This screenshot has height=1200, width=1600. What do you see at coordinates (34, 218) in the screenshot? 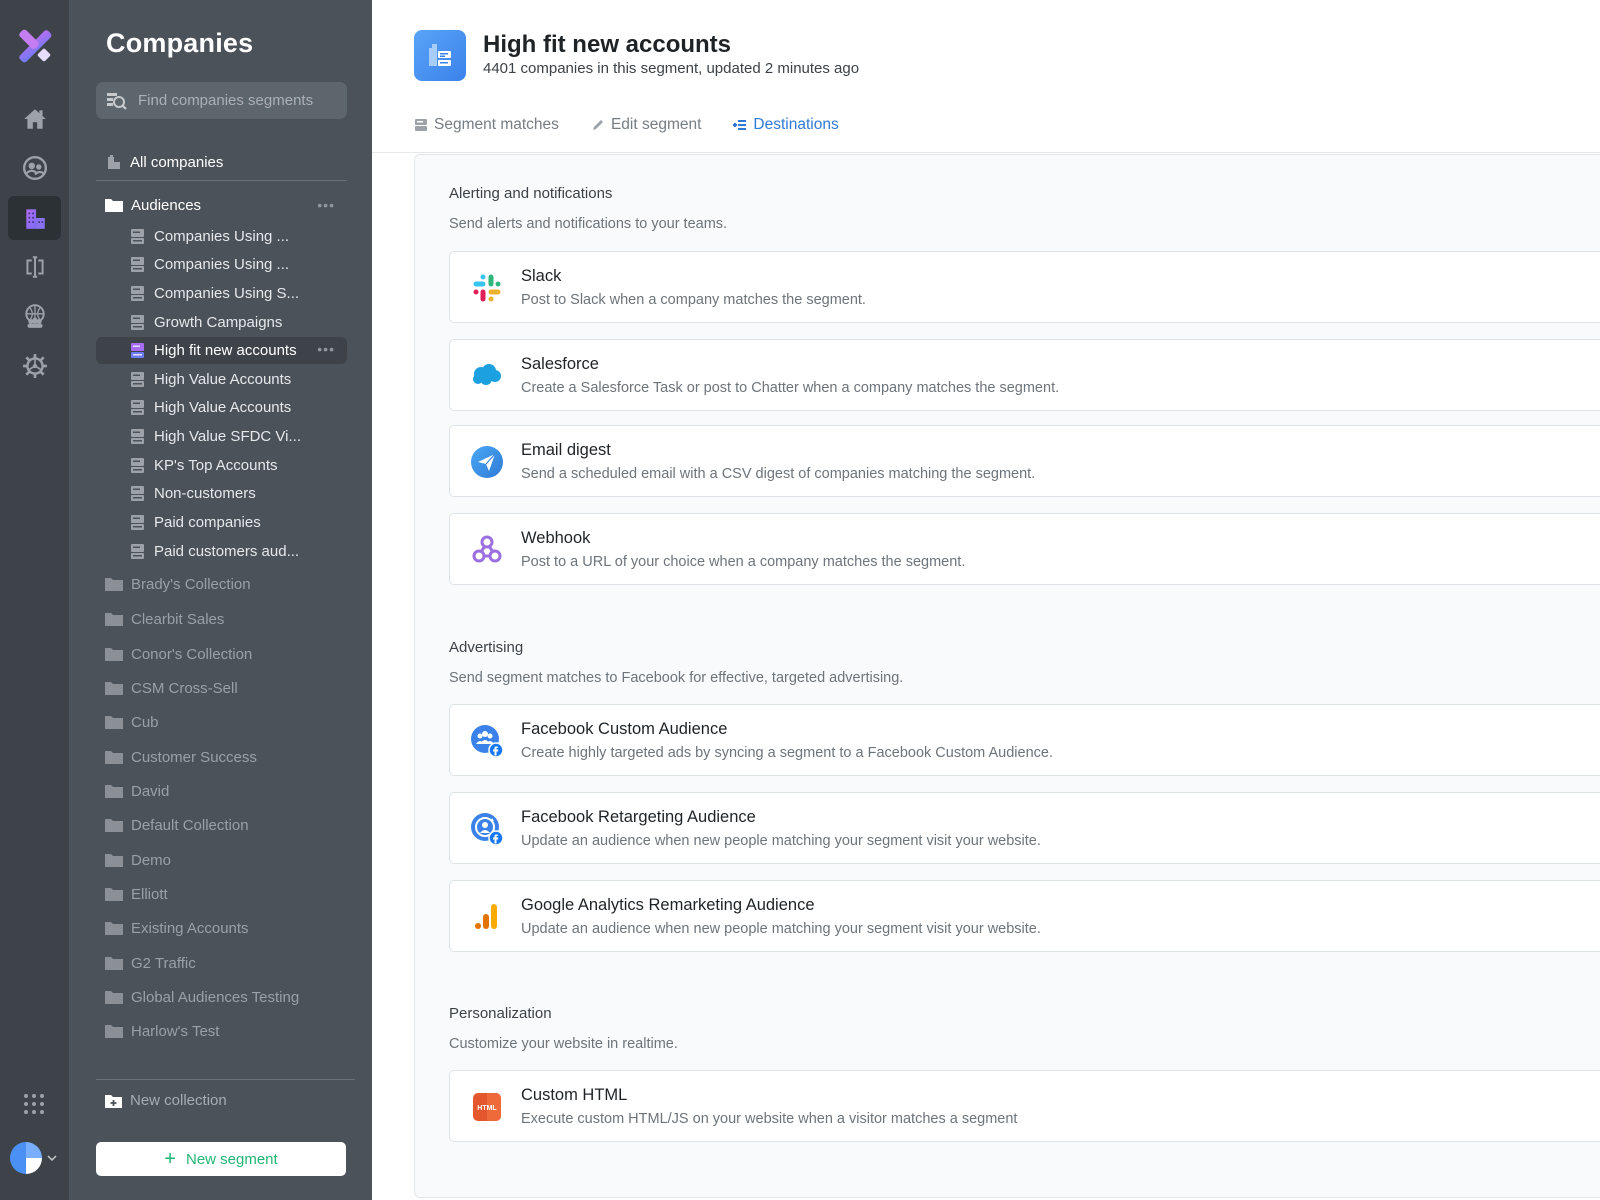
I see `rail-companies` at bounding box center [34, 218].